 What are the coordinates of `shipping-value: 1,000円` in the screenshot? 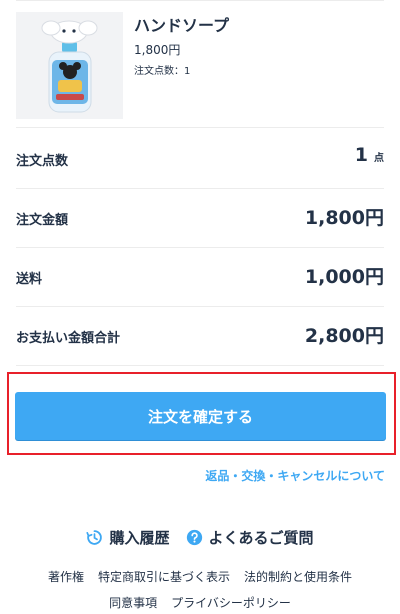 It's located at (344, 277).